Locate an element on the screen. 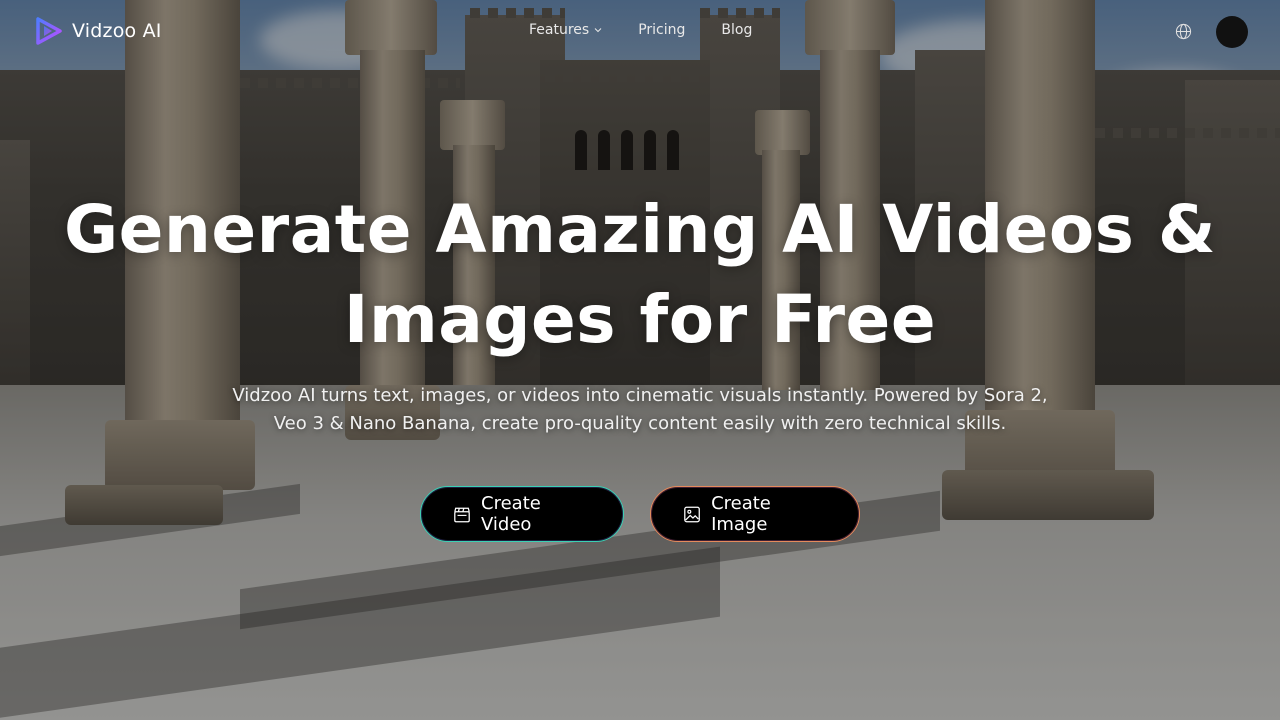  brand-home-link: Vidzoo AI is located at coordinates (98, 31).